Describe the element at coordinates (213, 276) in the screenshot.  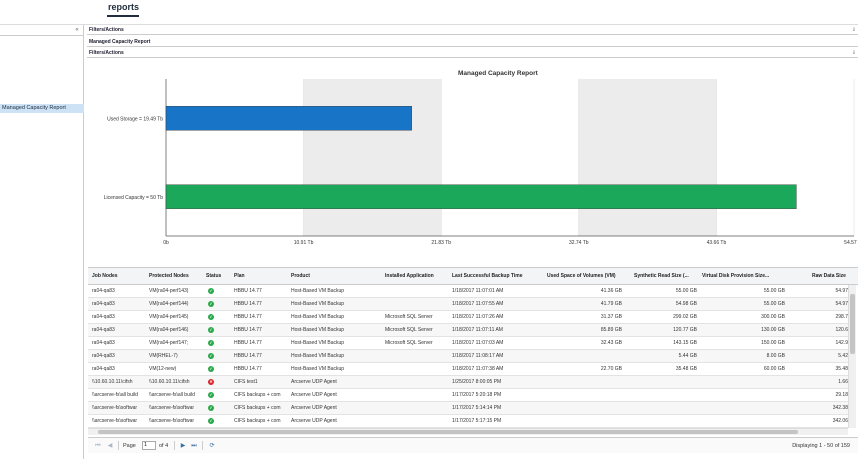
I see `column-header: Status` at that location.